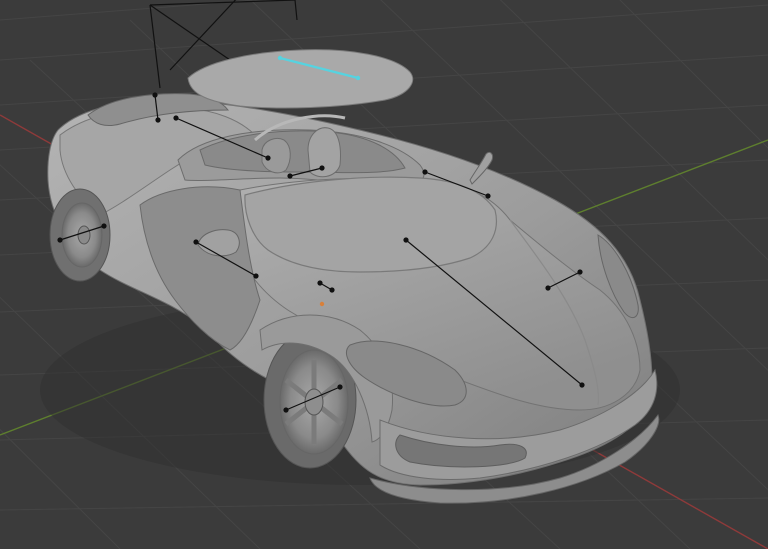 This screenshot has width=768, height=549. Describe the element at coordinates (324, 152) in the screenshot. I see `seat-right` at that location.